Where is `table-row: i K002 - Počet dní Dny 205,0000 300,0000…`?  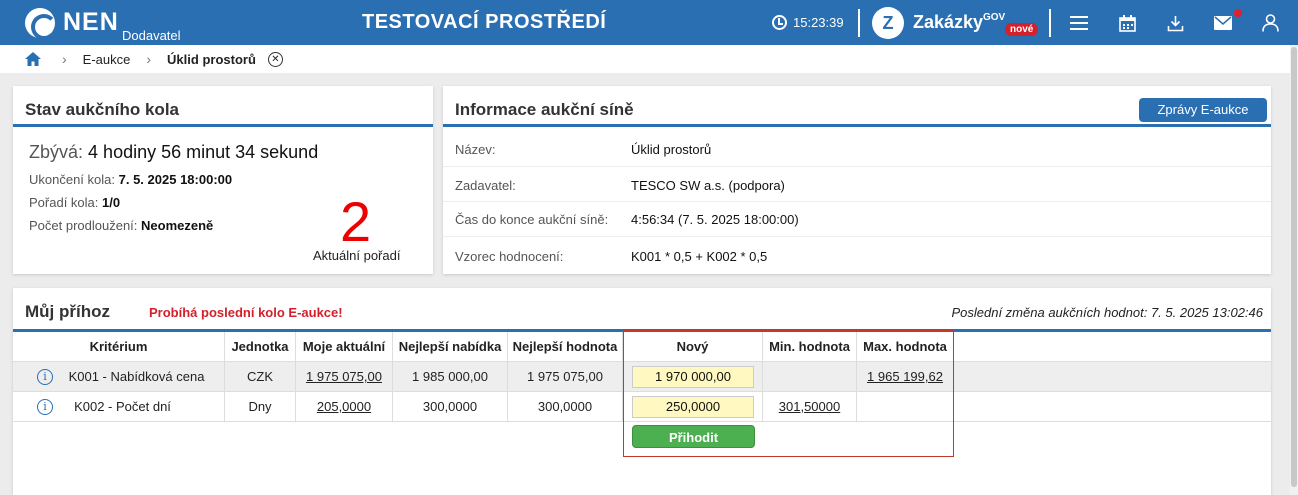
table-row: i K002 - Počet dní Dny 205,0000 300,0000… is located at coordinates (642, 407).